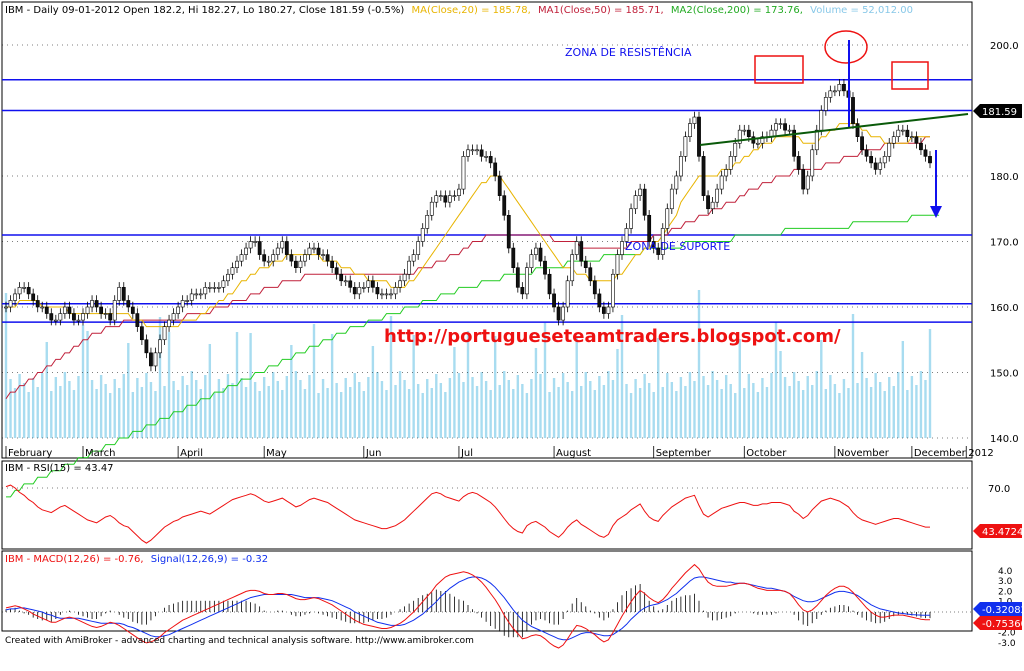  I want to click on month-label: August, so click(573, 453).